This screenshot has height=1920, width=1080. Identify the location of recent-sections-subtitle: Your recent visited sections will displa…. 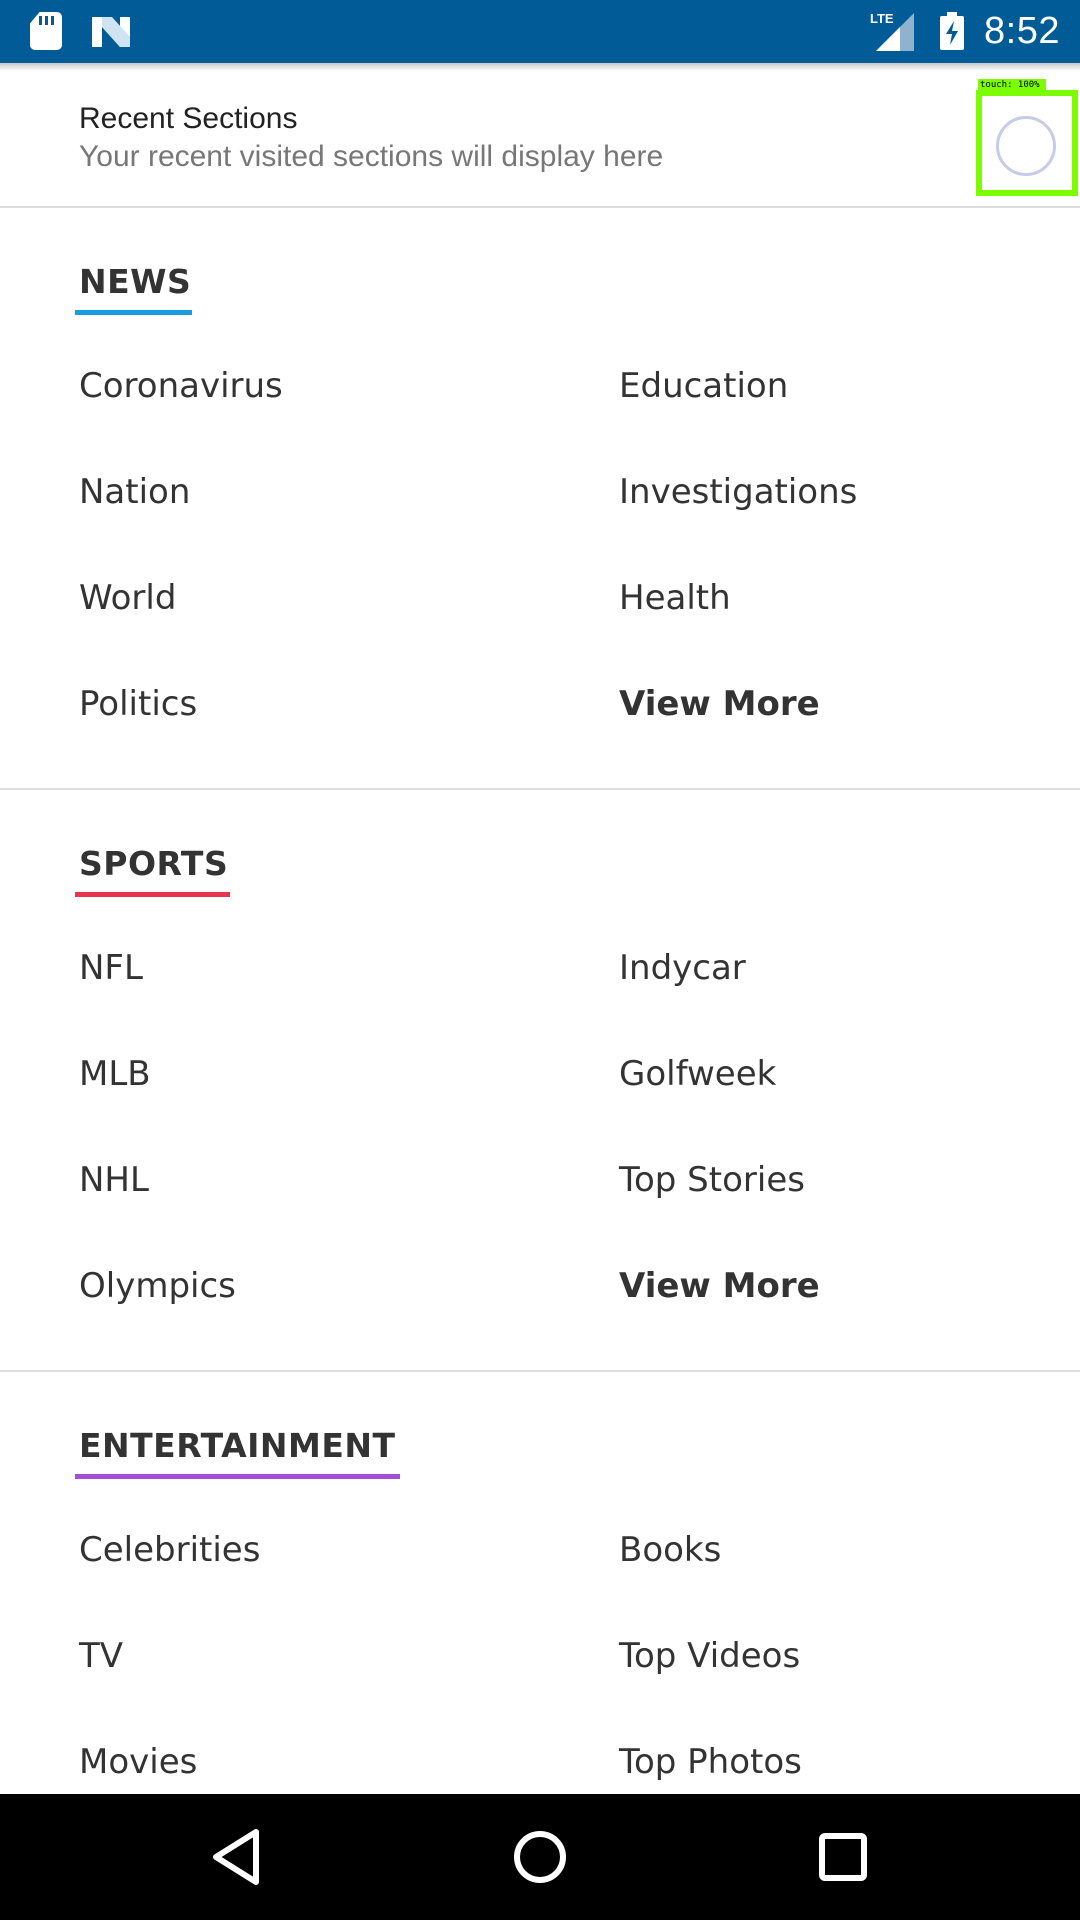
(371, 156).